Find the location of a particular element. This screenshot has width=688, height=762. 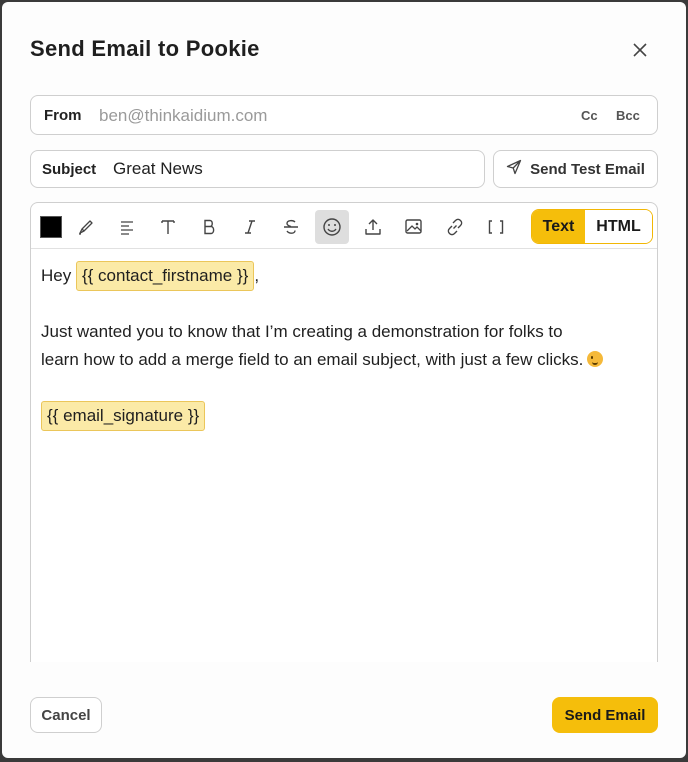

emoji-icon is located at coordinates (332, 227).